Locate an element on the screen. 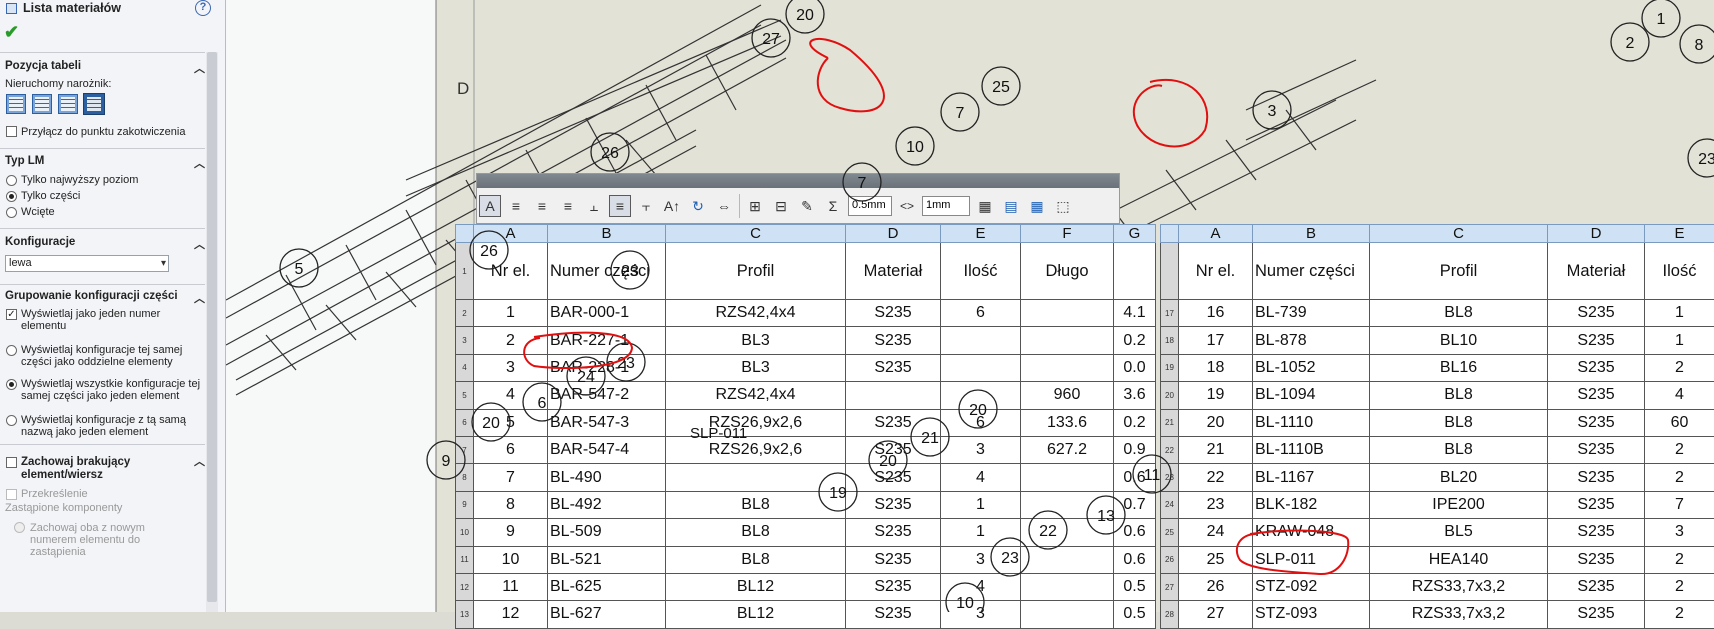 The image size is (1714, 629). table-cell: 8 is located at coordinates (511, 504).